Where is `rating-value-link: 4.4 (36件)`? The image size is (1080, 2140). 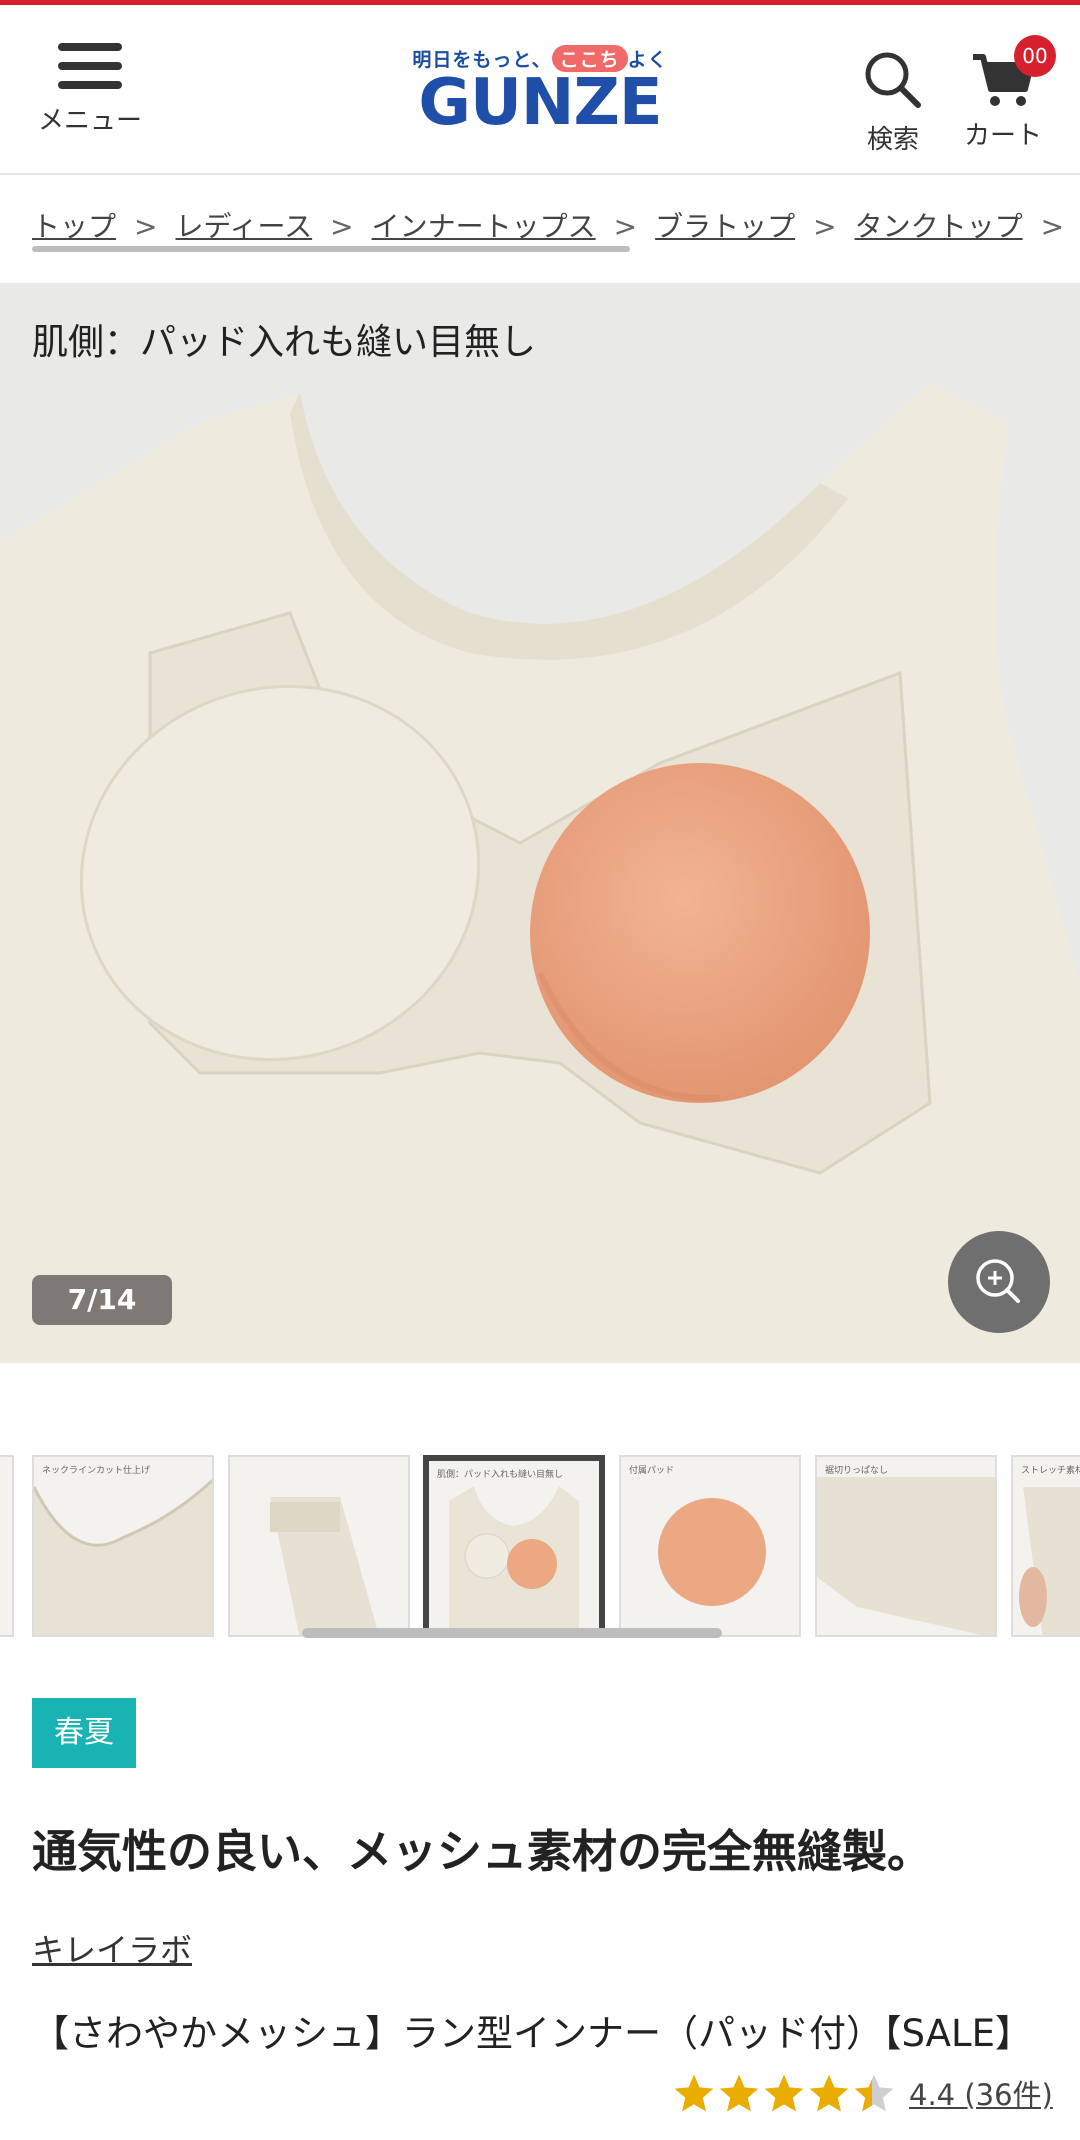 rating-value-link: 4.4 (36件) is located at coordinates (981, 2093).